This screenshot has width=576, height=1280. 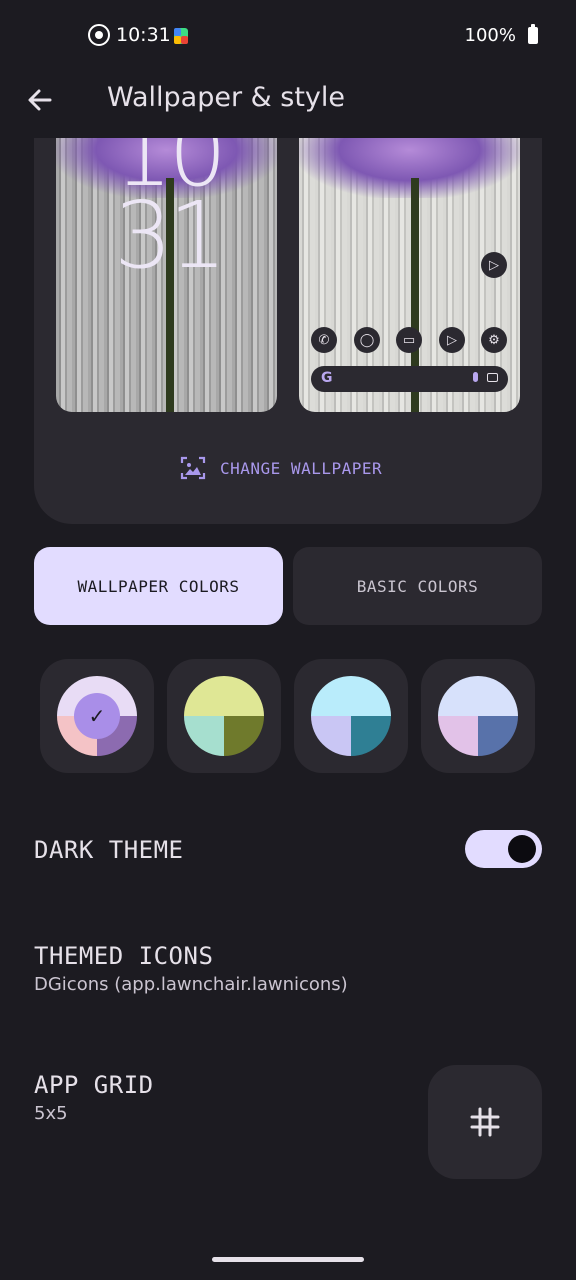 I want to click on lock-screen-preview: 10 31, so click(x=166, y=275).